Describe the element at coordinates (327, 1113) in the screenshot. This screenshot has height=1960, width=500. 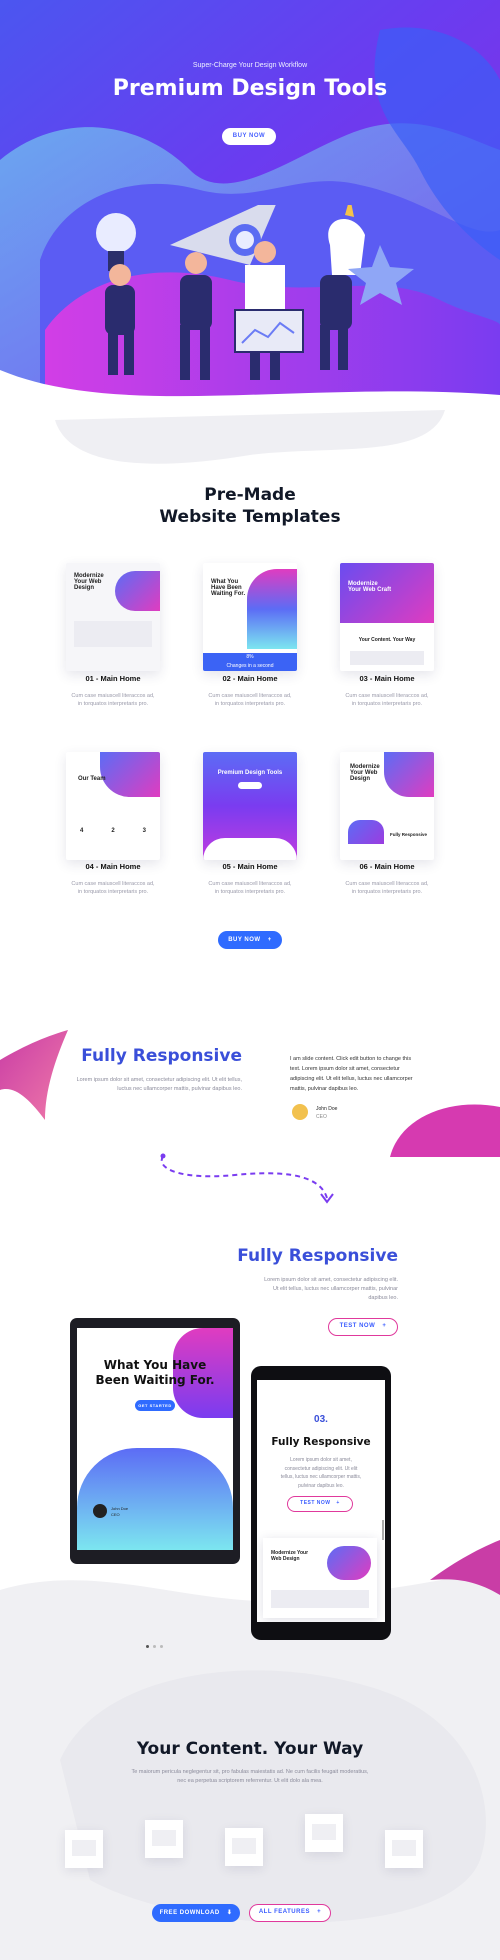
I see `testimonial-author: John Doe CEO` at that location.